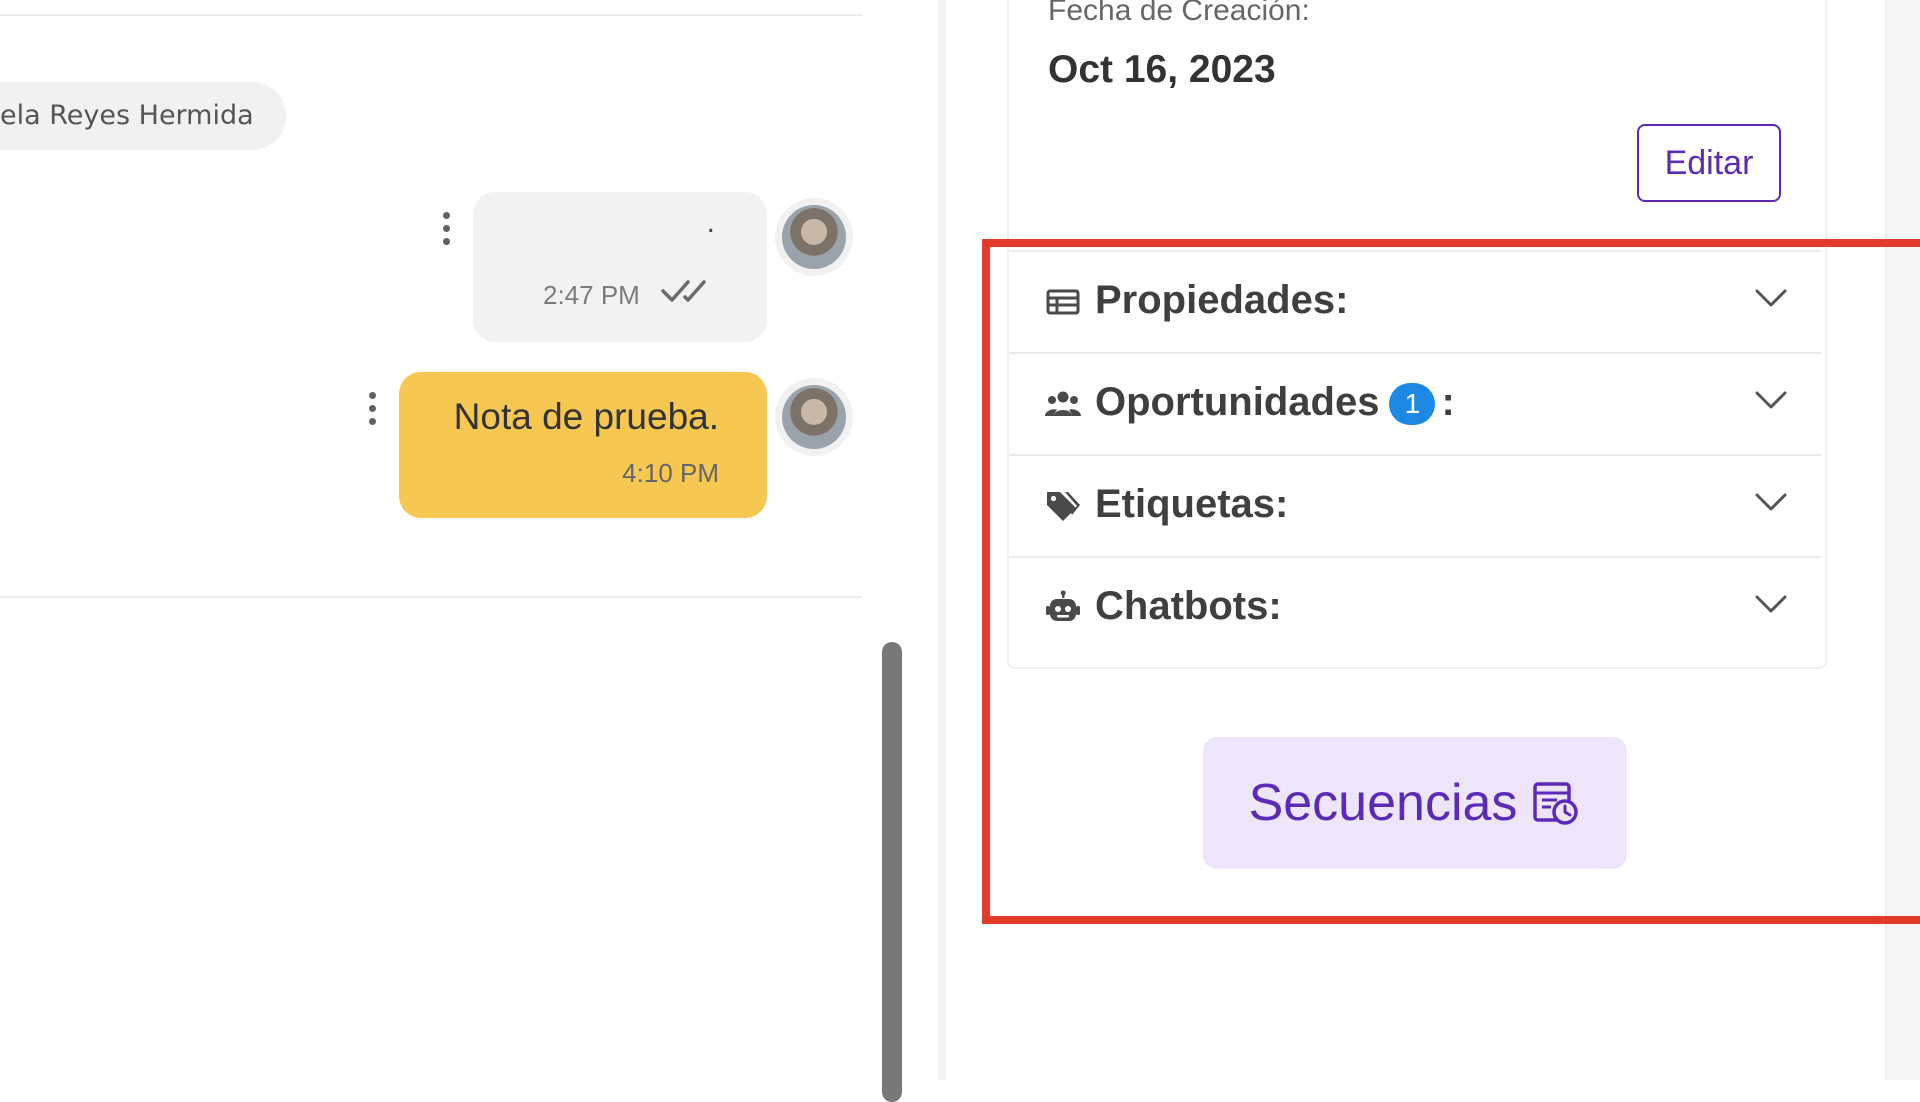 This screenshot has height=1102, width=1920. What do you see at coordinates (1063, 605) in the screenshot?
I see `robot-icon` at bounding box center [1063, 605].